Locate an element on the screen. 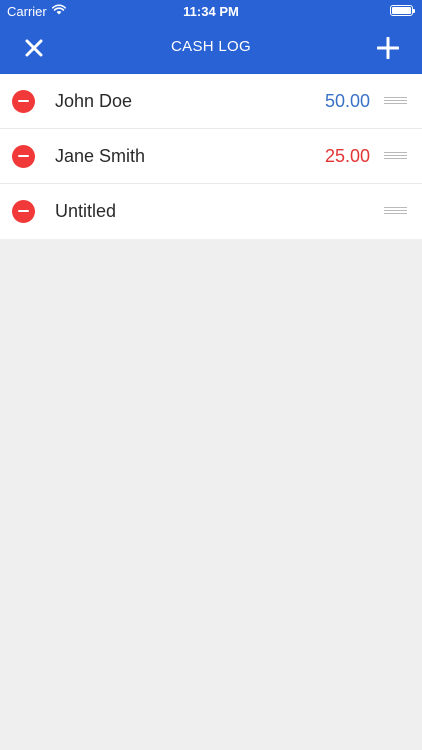 The height and width of the screenshot is (750, 422). page-title: CASH LOG is located at coordinates (211, 46).